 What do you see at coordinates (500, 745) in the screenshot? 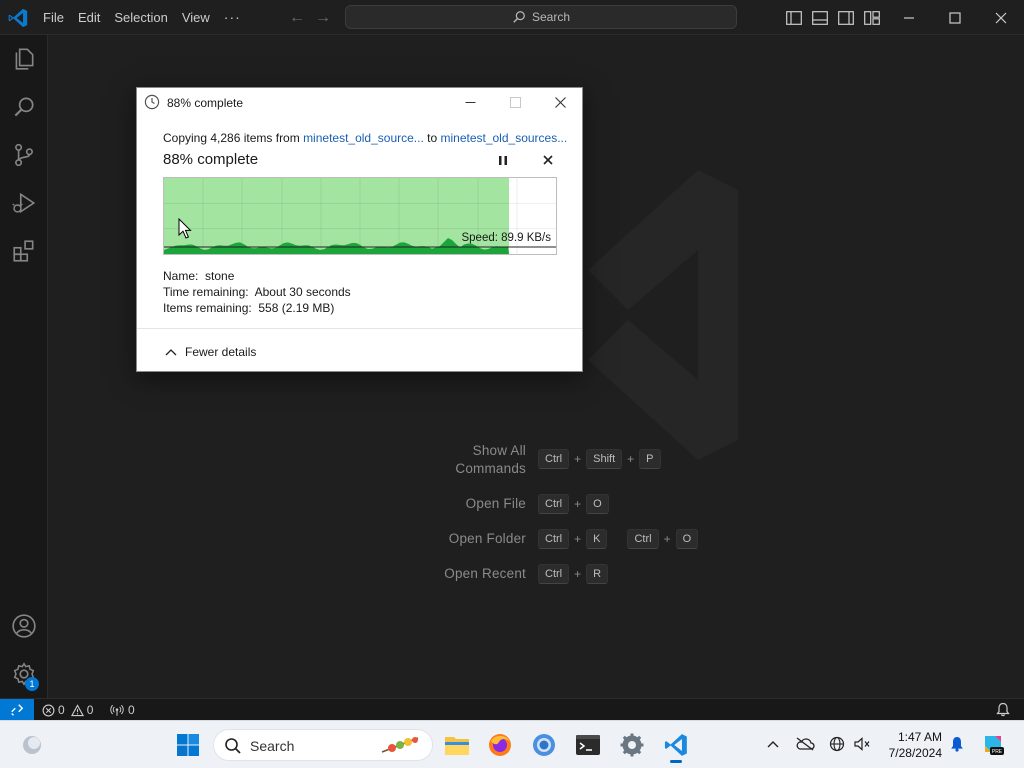
I see `firefox-icon` at bounding box center [500, 745].